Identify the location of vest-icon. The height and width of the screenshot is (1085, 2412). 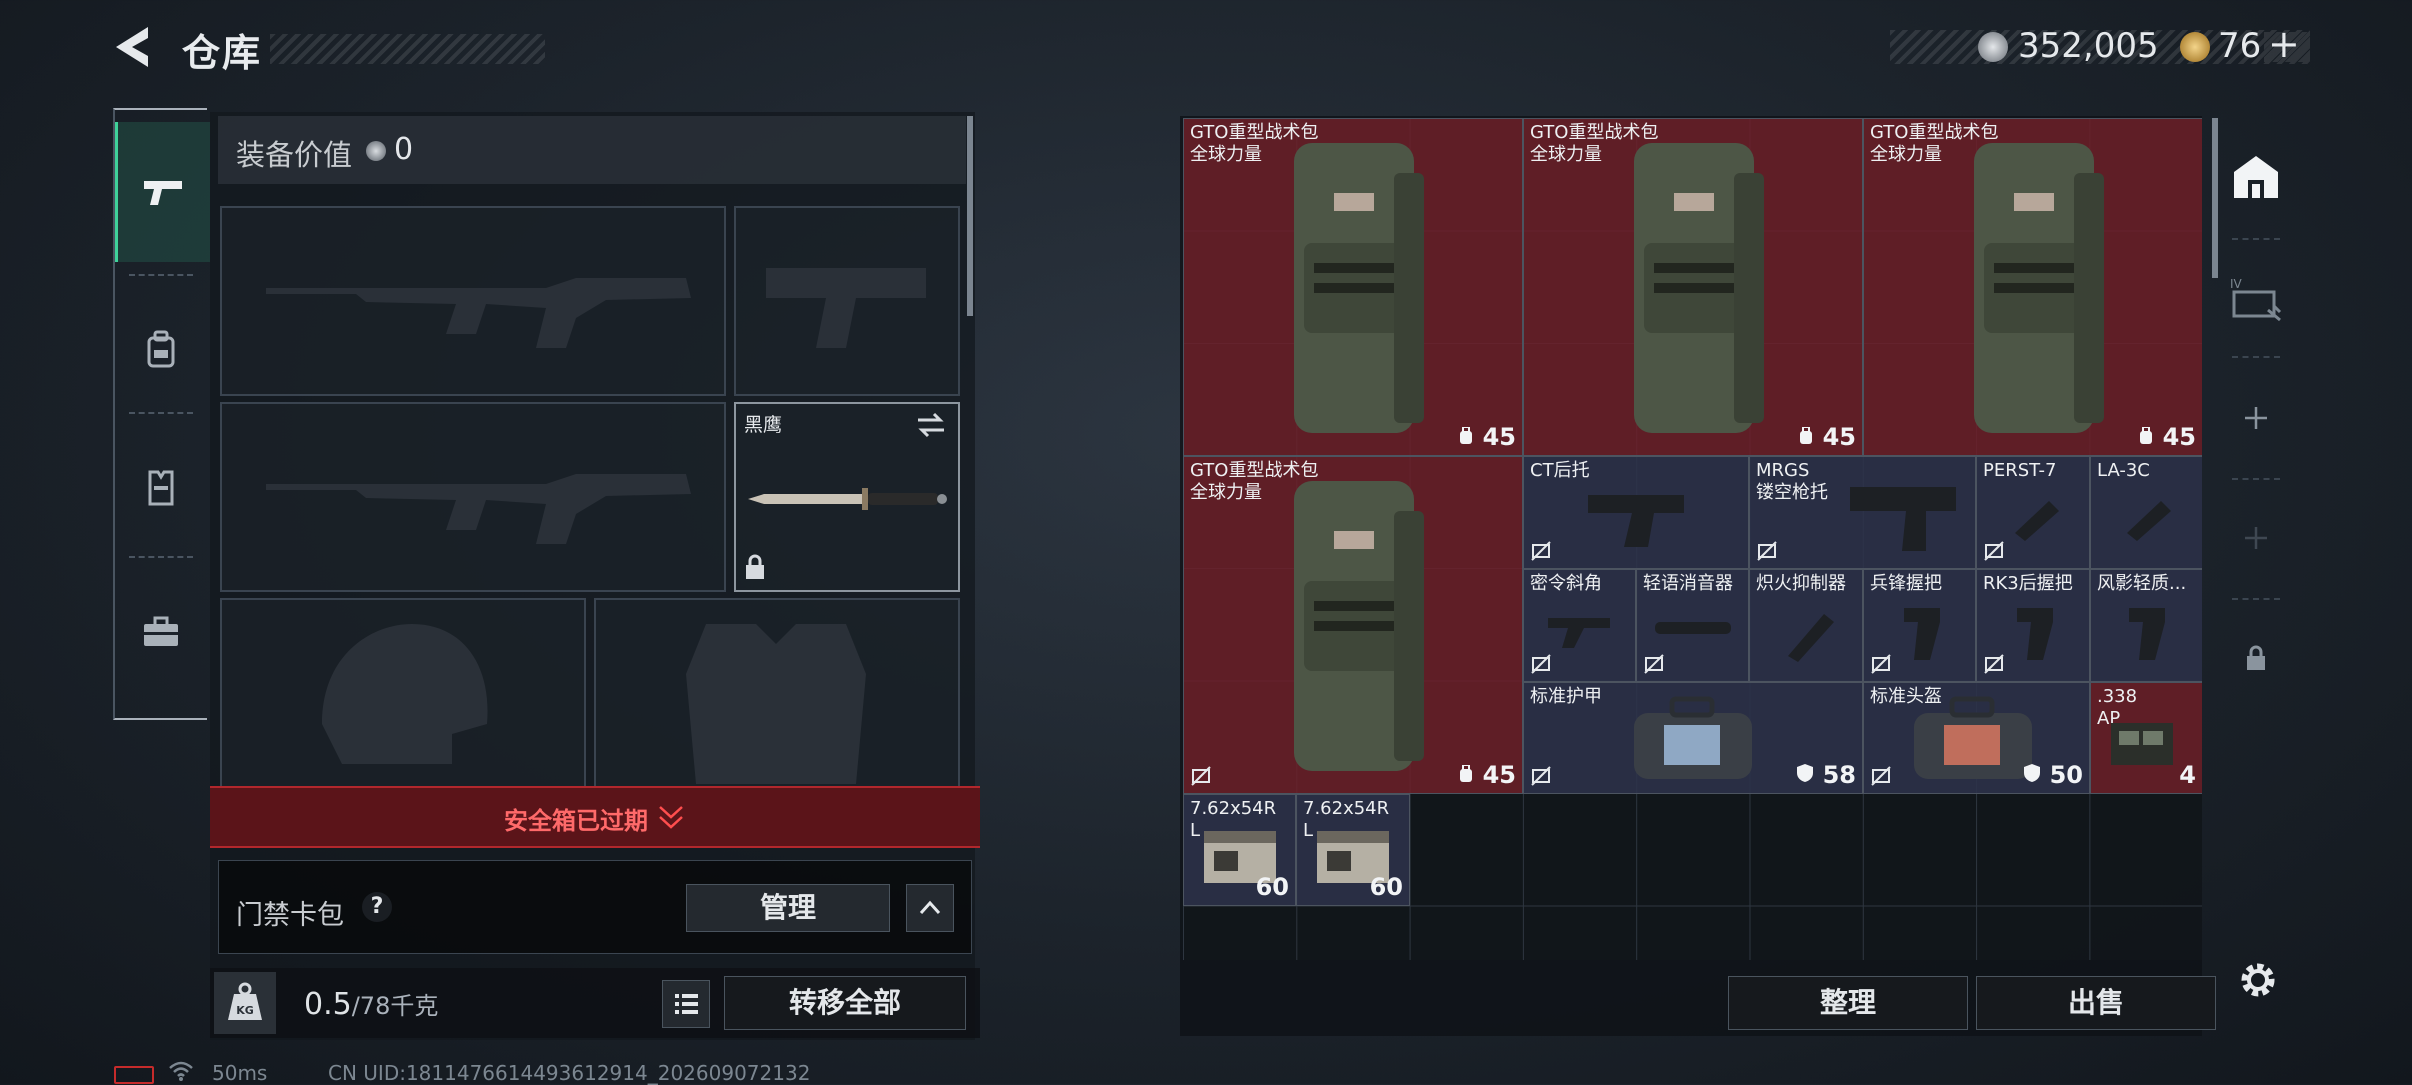
(161, 488).